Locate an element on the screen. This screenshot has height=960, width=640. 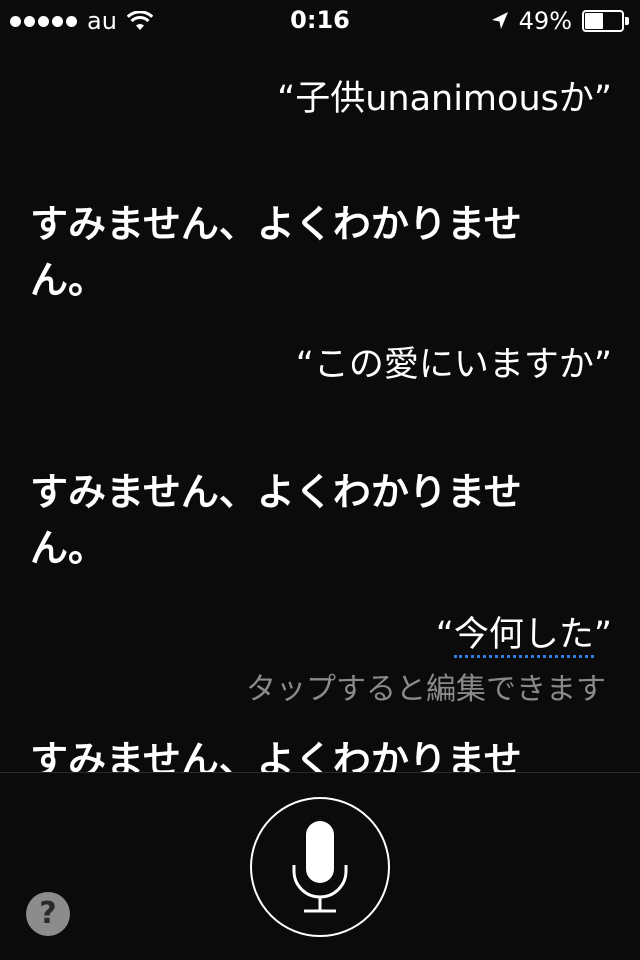
editable-query-text: 今何した is located at coordinates (523, 636).